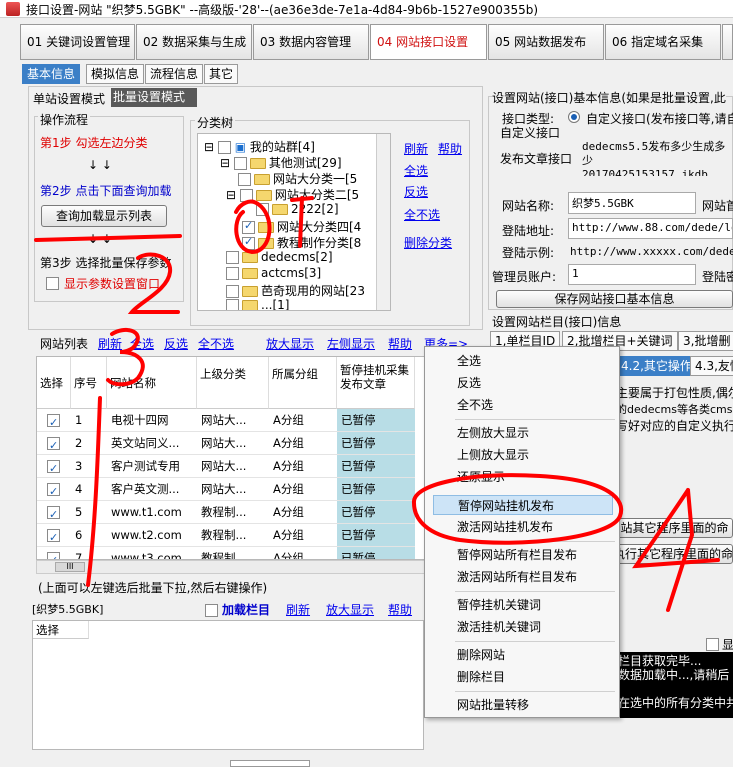 This screenshot has height=767, width=733. Describe the element at coordinates (270, 763) in the screenshot. I see `status-strip` at that location.